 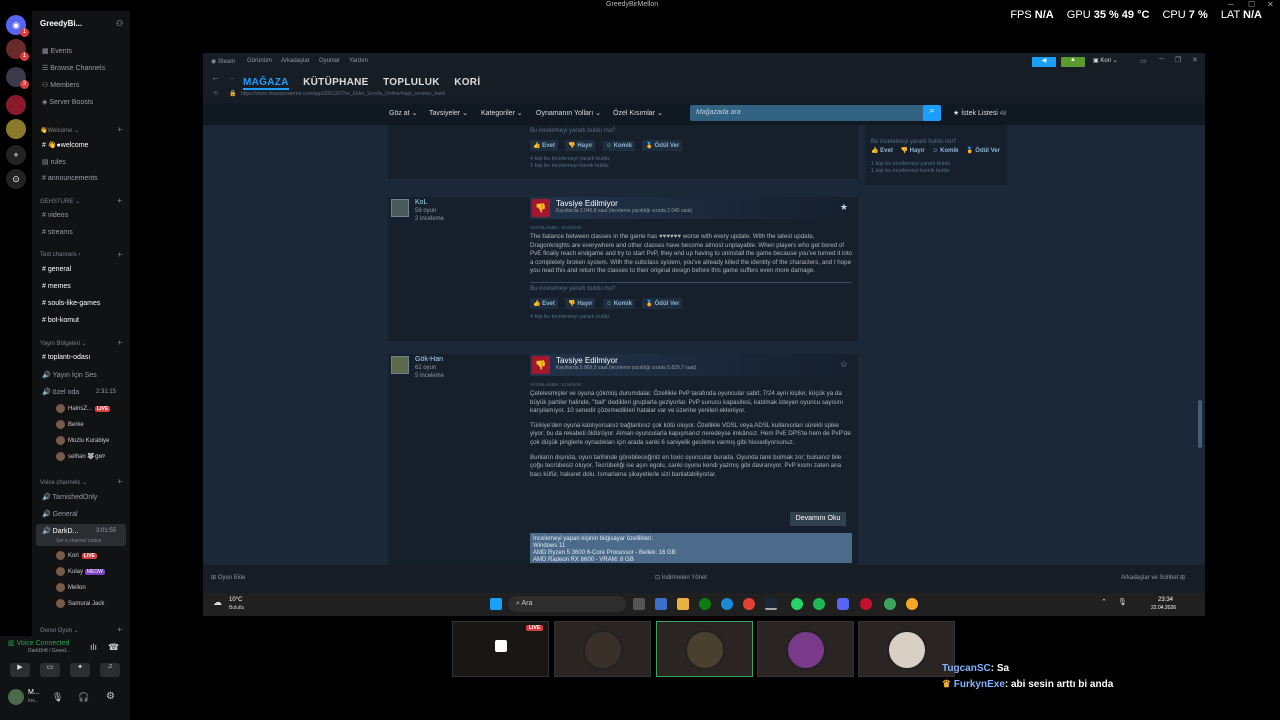 What do you see at coordinates (60, 320) in the screenshot?
I see `channel-bot-komut: # bot-komut` at bounding box center [60, 320].